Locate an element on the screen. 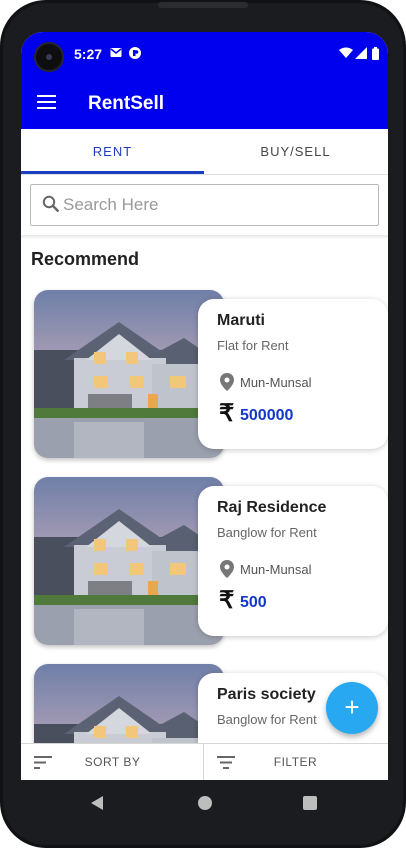  home-icon is located at coordinates (205, 803).